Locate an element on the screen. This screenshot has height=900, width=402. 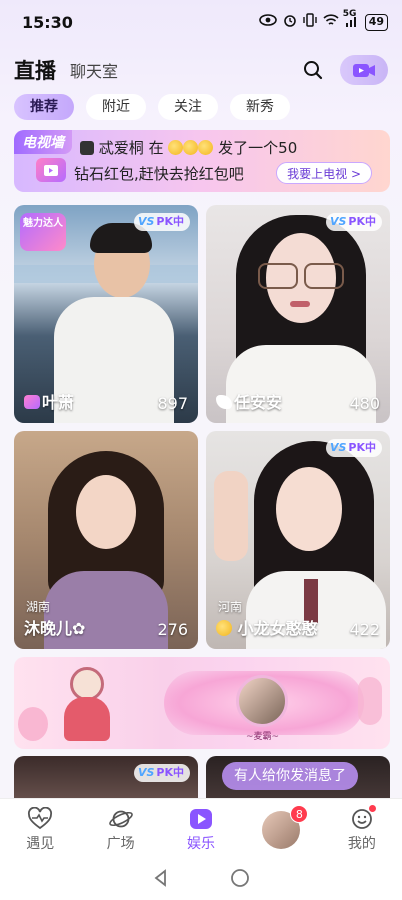
video-camera-icon is located at coordinates (364, 70).